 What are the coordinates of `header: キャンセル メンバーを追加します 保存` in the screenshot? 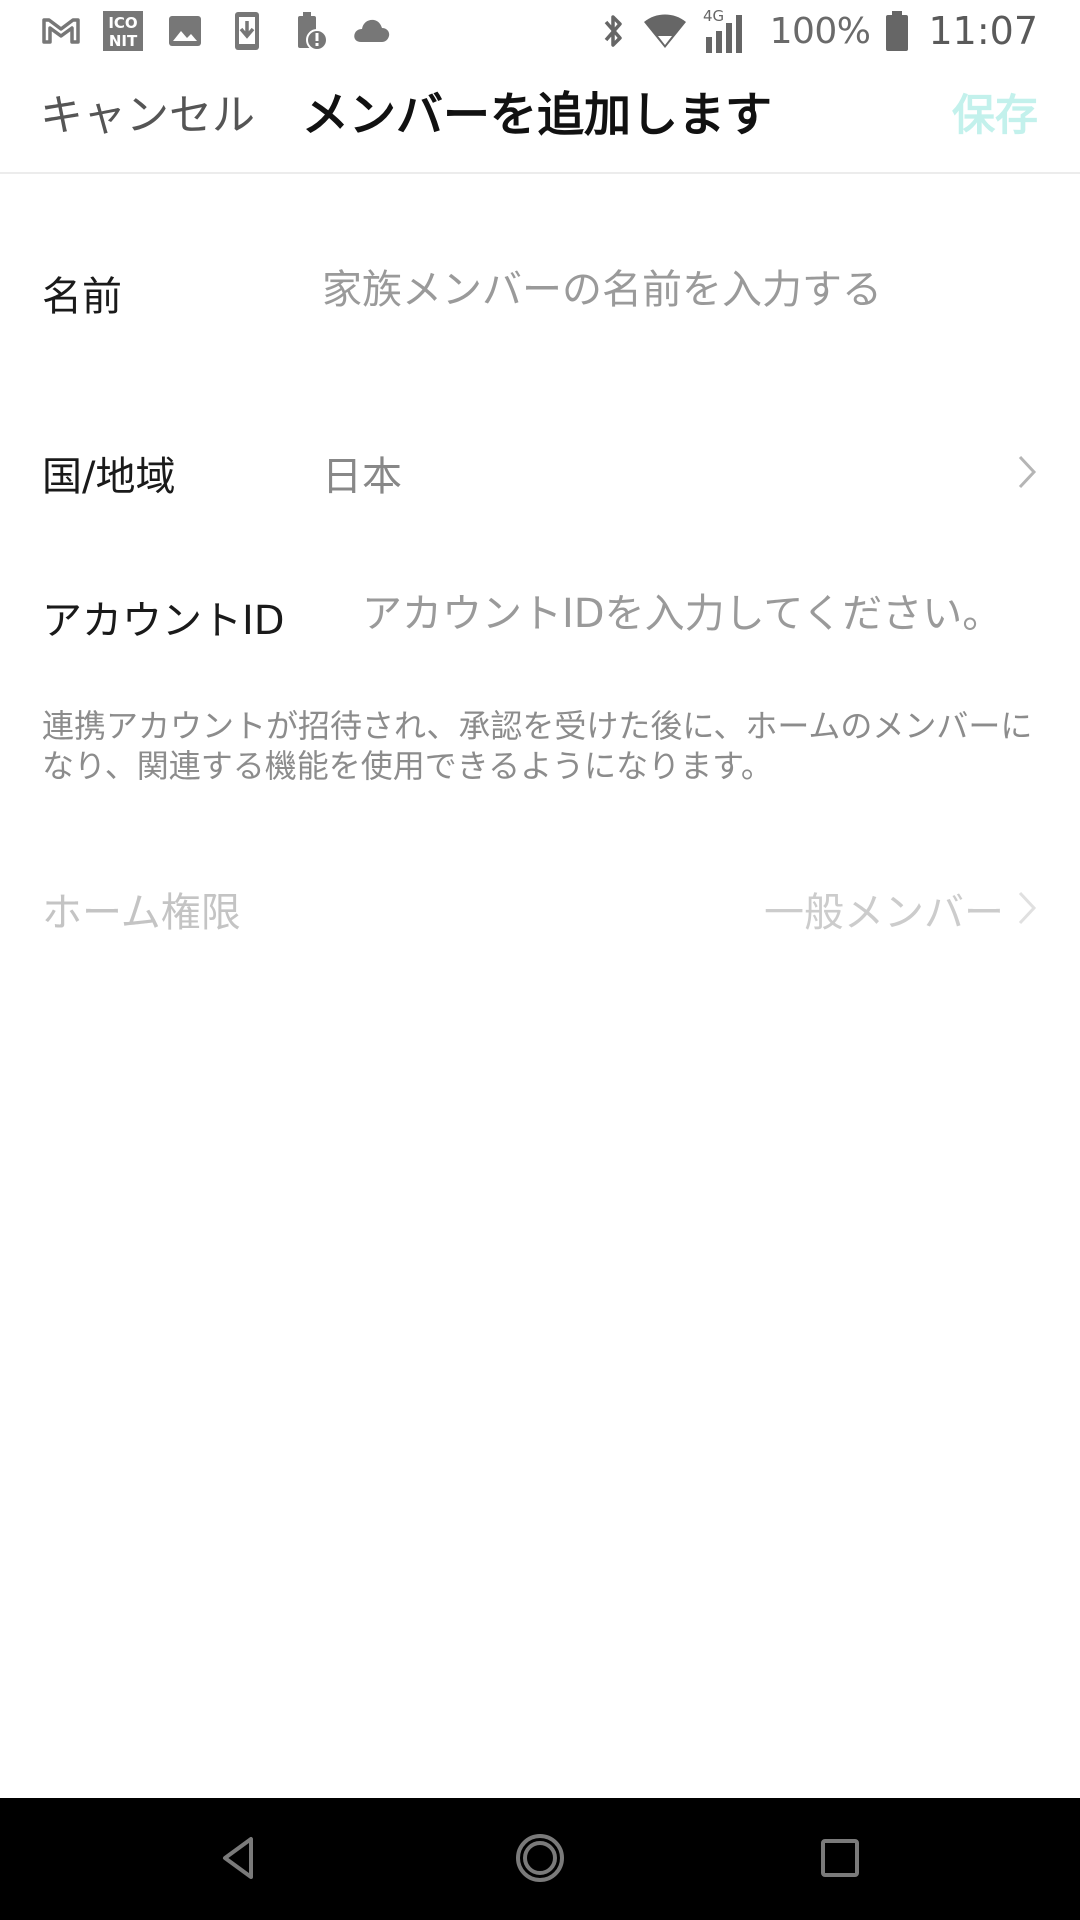 It's located at (540, 118).